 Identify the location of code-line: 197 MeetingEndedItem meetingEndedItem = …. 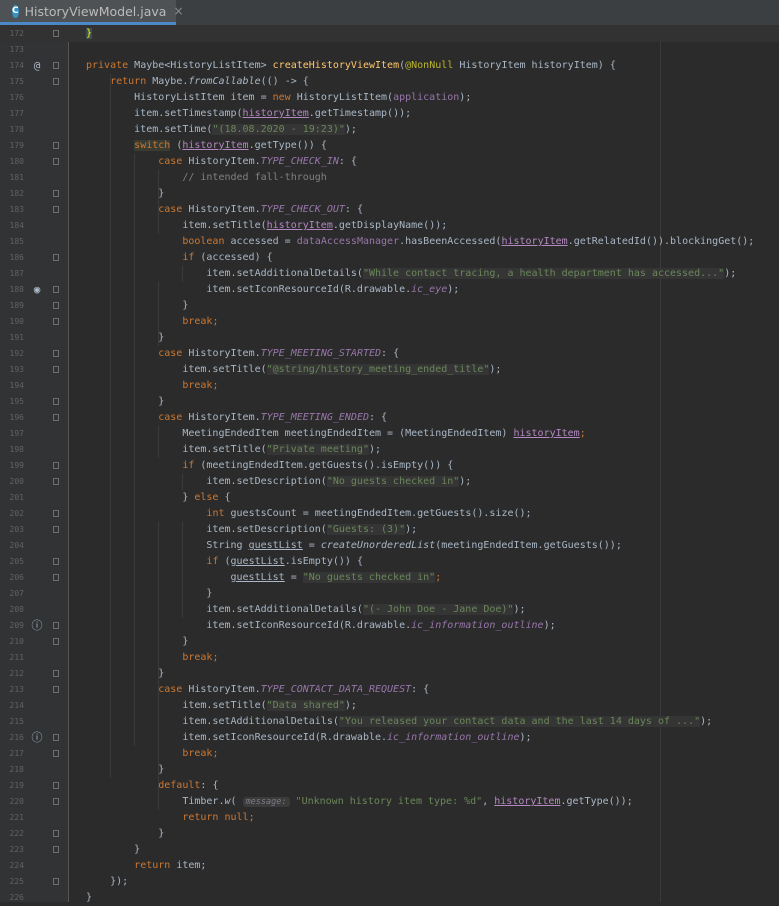
(389, 434).